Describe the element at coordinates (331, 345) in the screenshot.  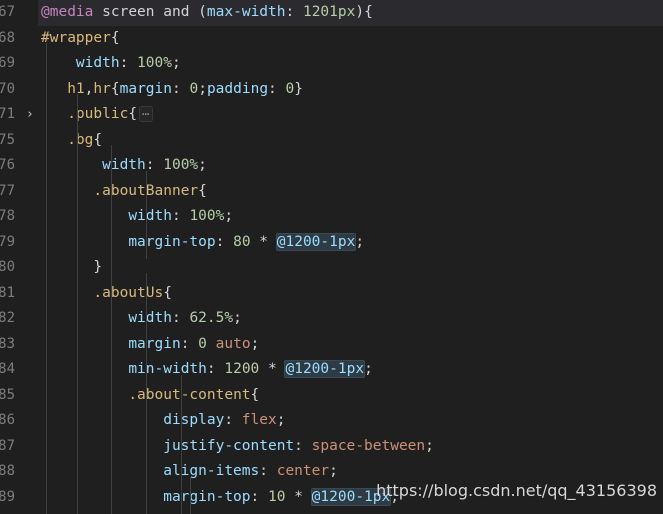
I see `code-line-83: margin: 0 auto;` at that location.